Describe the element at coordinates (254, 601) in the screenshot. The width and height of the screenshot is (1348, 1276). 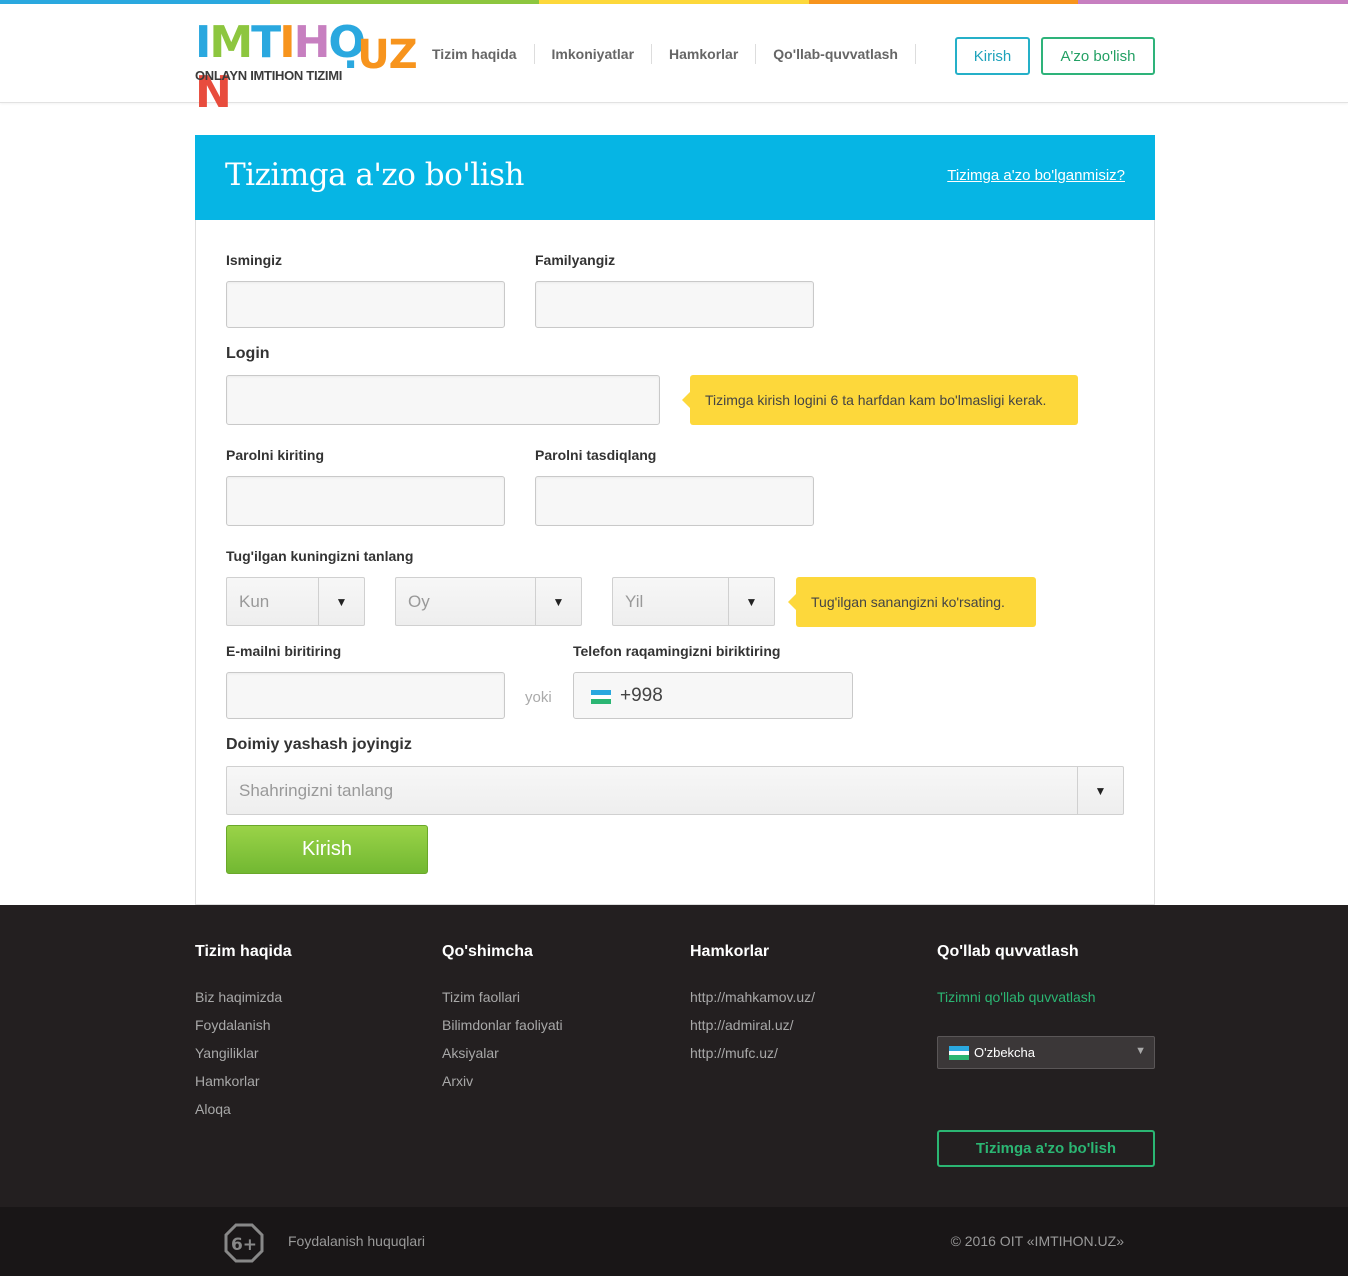
I see `day-placeholder: Kun` at that location.